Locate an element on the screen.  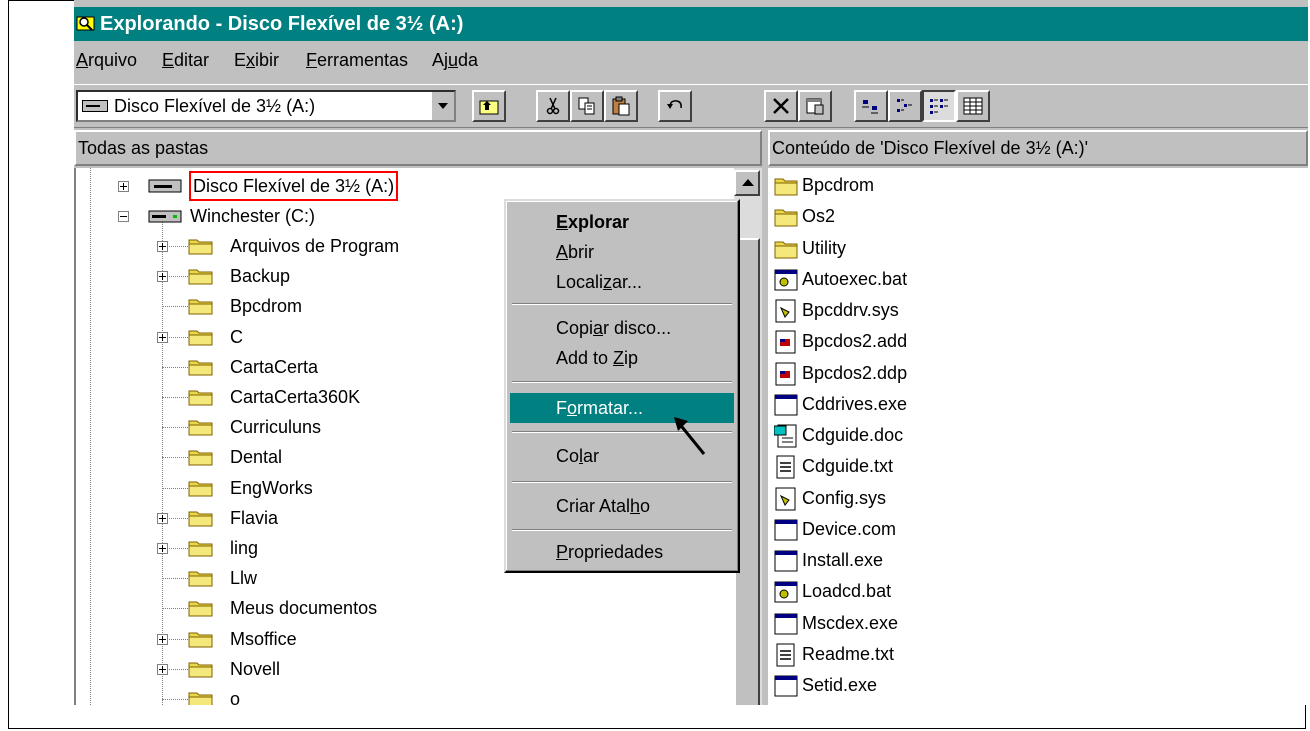
list-item-label: Utility is located at coordinates (824, 248).